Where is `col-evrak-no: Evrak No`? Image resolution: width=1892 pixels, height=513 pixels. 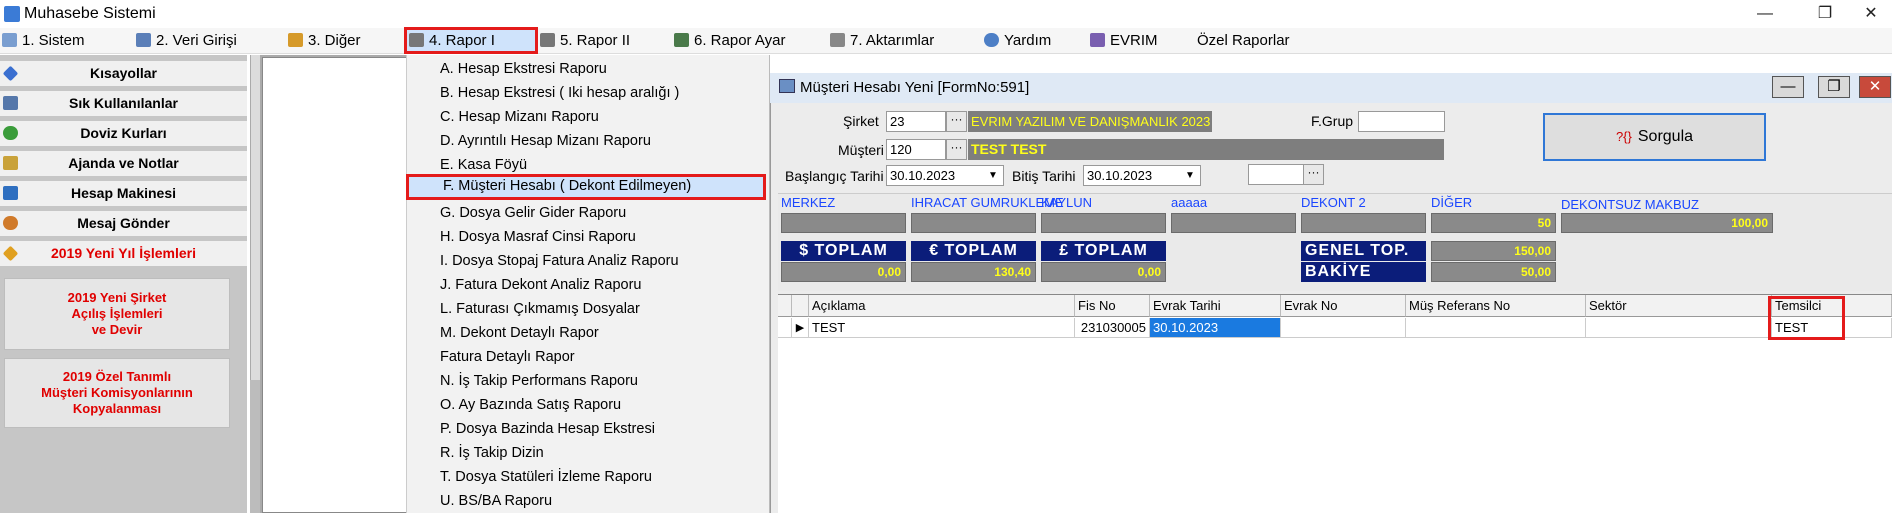
col-evrak-no: Evrak No is located at coordinates (1343, 306).